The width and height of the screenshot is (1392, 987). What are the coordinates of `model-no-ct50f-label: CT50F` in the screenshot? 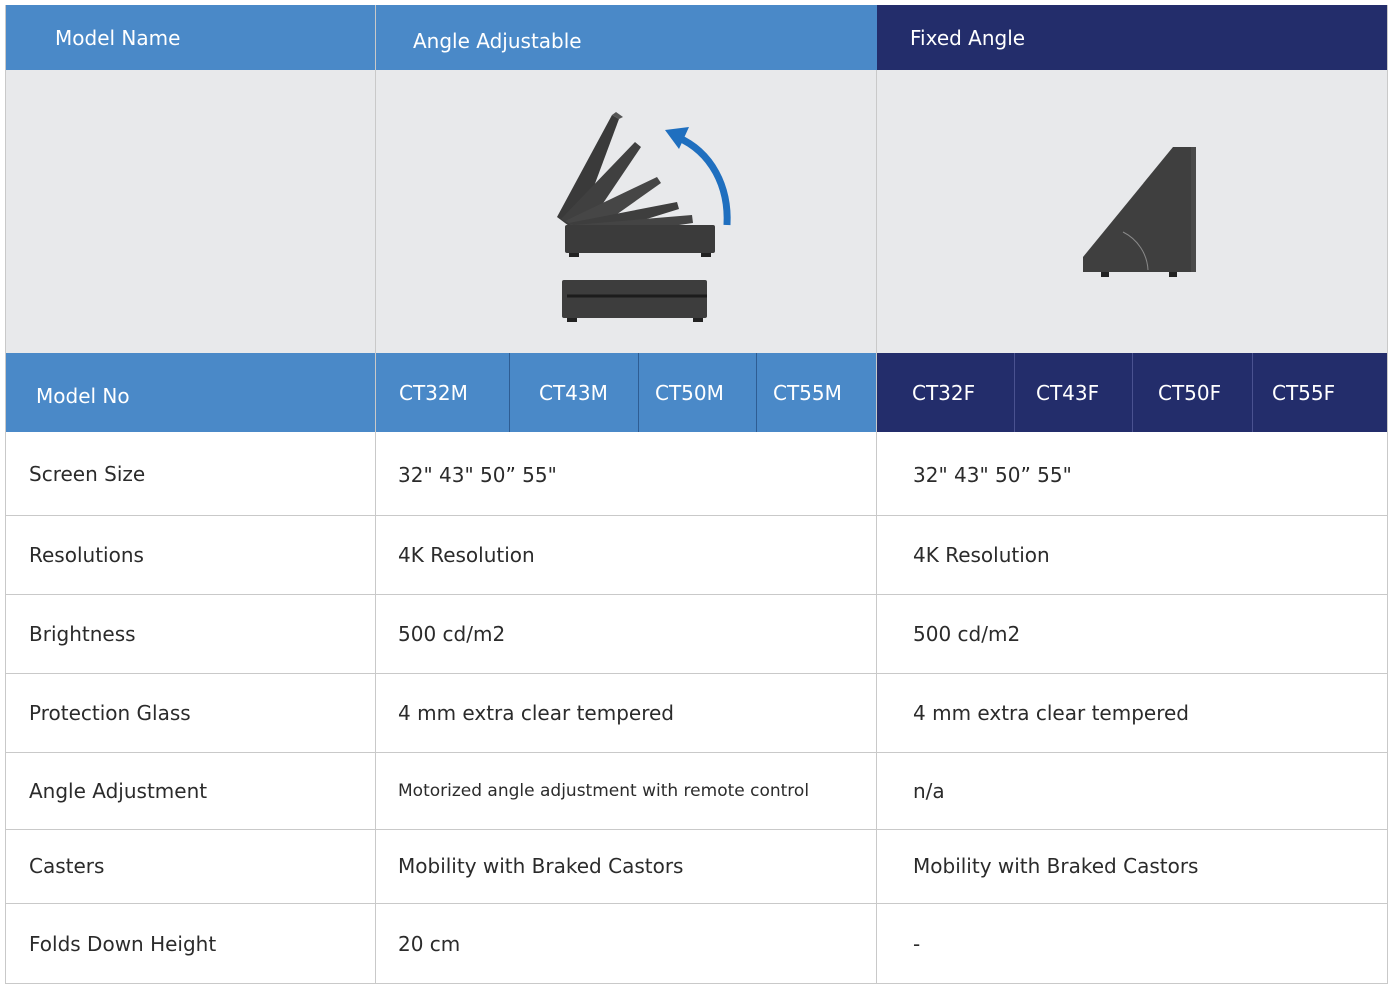 It's located at (1190, 392).